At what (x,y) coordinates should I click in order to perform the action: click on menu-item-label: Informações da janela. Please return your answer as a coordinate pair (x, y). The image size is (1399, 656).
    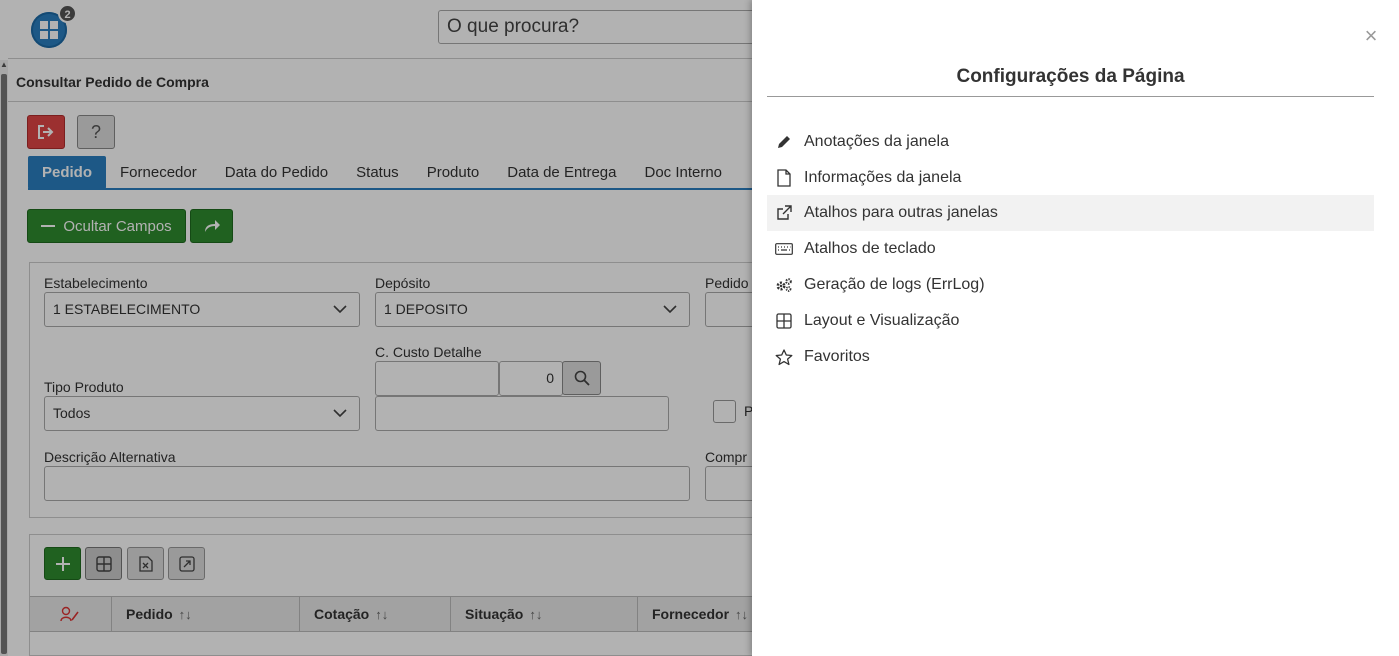
    Looking at the image, I should click on (883, 177).